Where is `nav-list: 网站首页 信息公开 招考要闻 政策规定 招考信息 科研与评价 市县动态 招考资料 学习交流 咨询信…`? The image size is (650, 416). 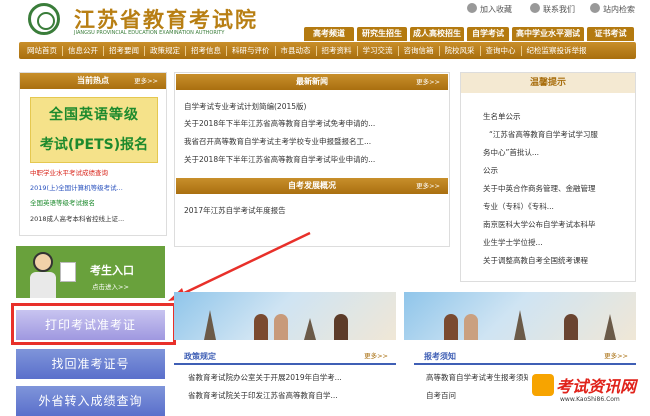
nav-list: 网站首页 信息公开 招考要闻 政策规定 招考信息 科研与评价 市县动态 招考资料 学习交流 咨询信… is located at coordinates (327, 50).